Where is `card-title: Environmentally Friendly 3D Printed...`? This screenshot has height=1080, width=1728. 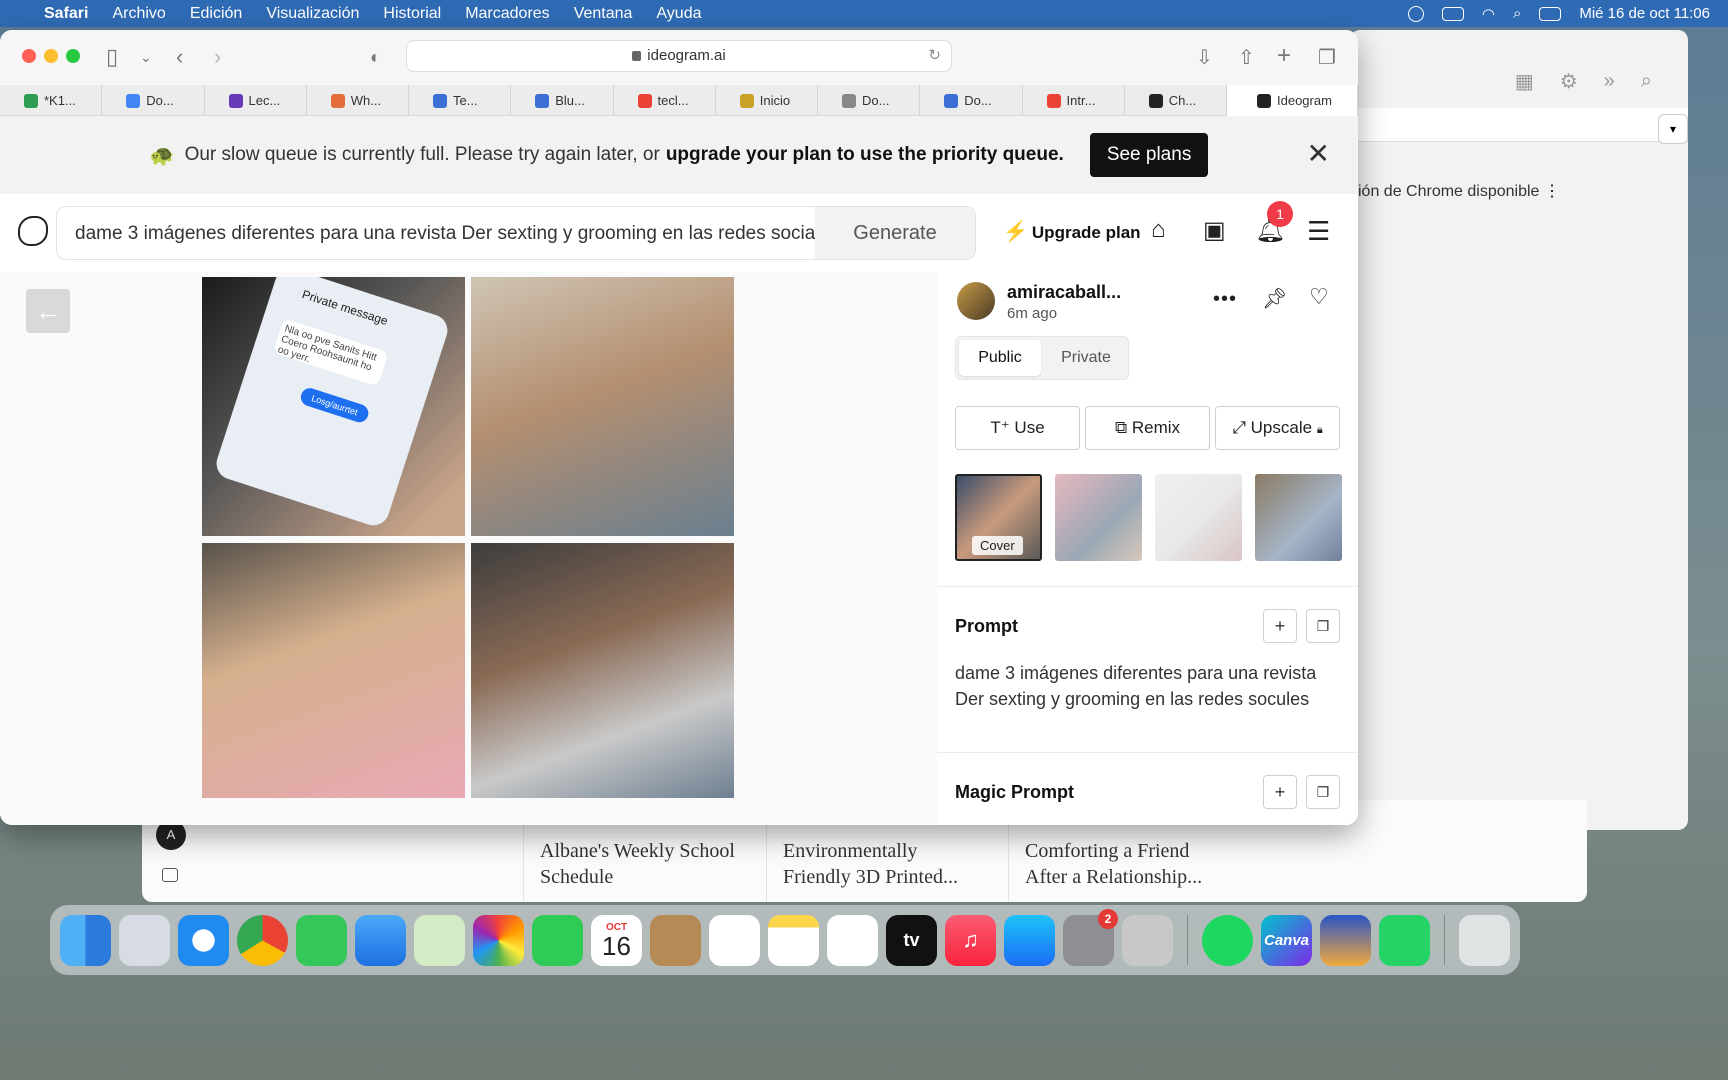 card-title: Environmentally Friendly 3D Printed... is located at coordinates (881, 863).